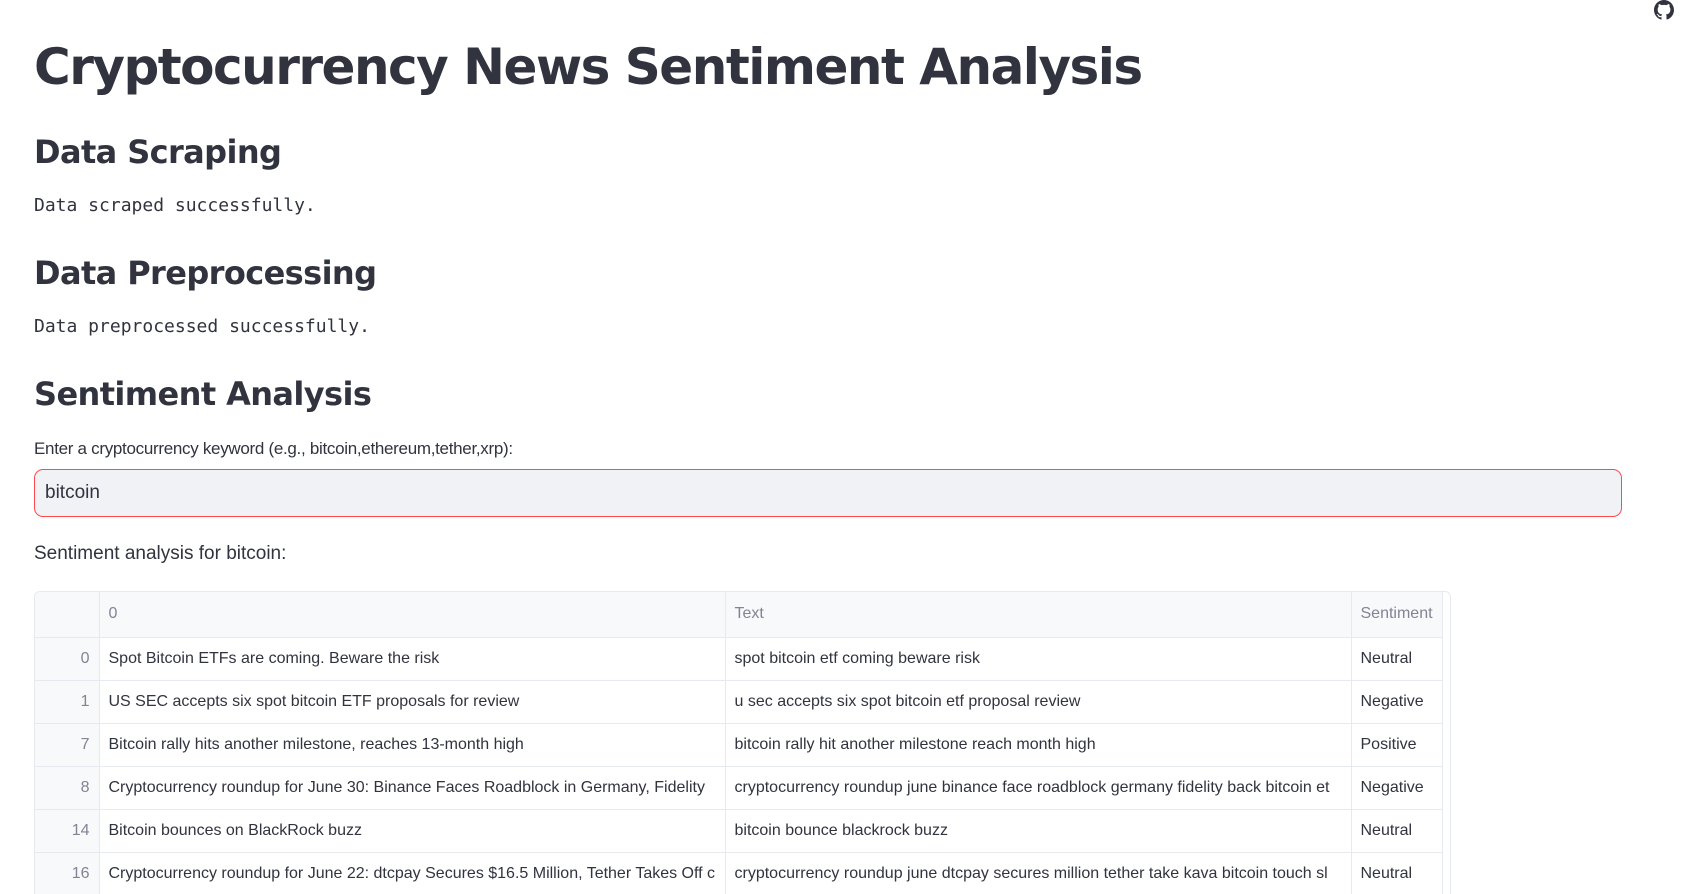 This screenshot has height=894, width=1687. Describe the element at coordinates (1038, 615) in the screenshot. I see `column-header-text: Text` at that location.